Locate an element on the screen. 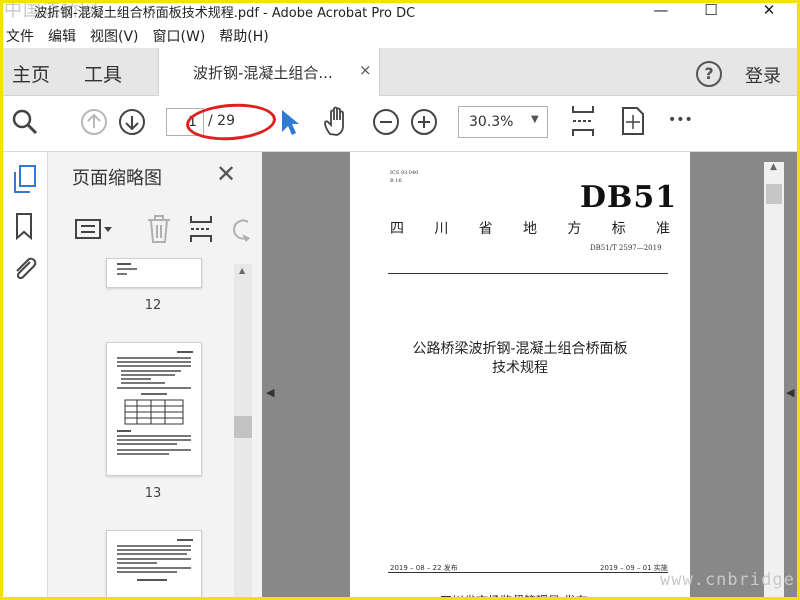 This screenshot has height=600, width=800. document-scroll-thumb is located at coordinates (774, 194).